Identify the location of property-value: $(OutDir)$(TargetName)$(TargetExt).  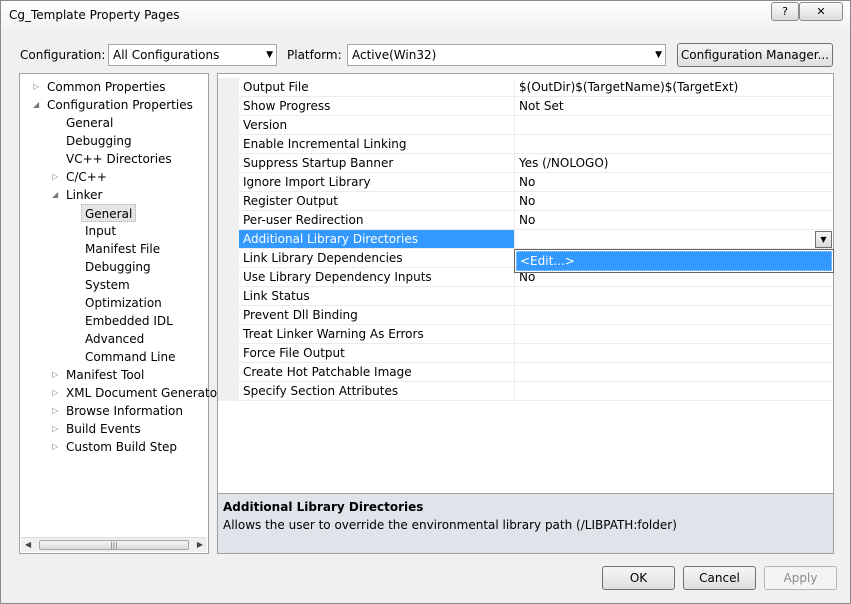
(674, 87).